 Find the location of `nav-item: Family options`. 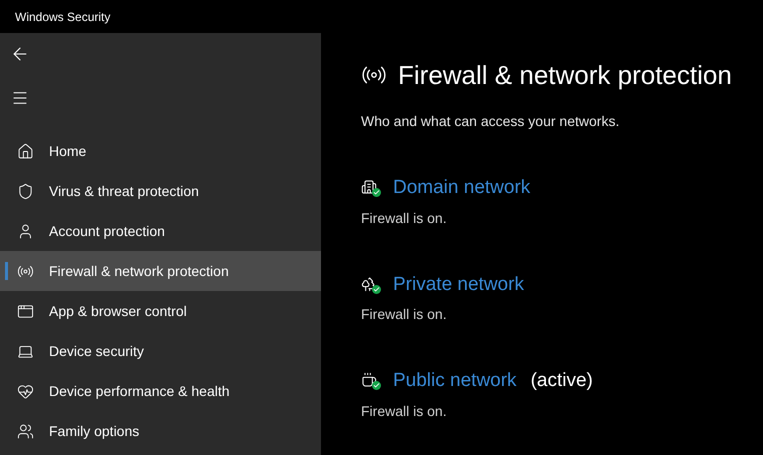

nav-item: Family options is located at coordinates (160, 431).